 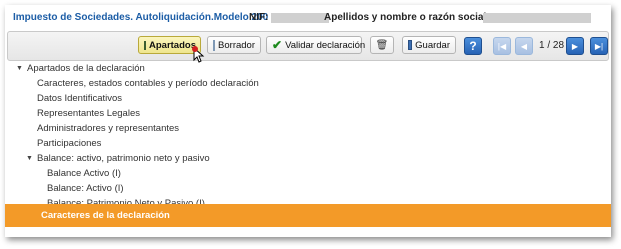 I want to click on validar-button: ✔ Validar declaración, so click(x=316, y=45).